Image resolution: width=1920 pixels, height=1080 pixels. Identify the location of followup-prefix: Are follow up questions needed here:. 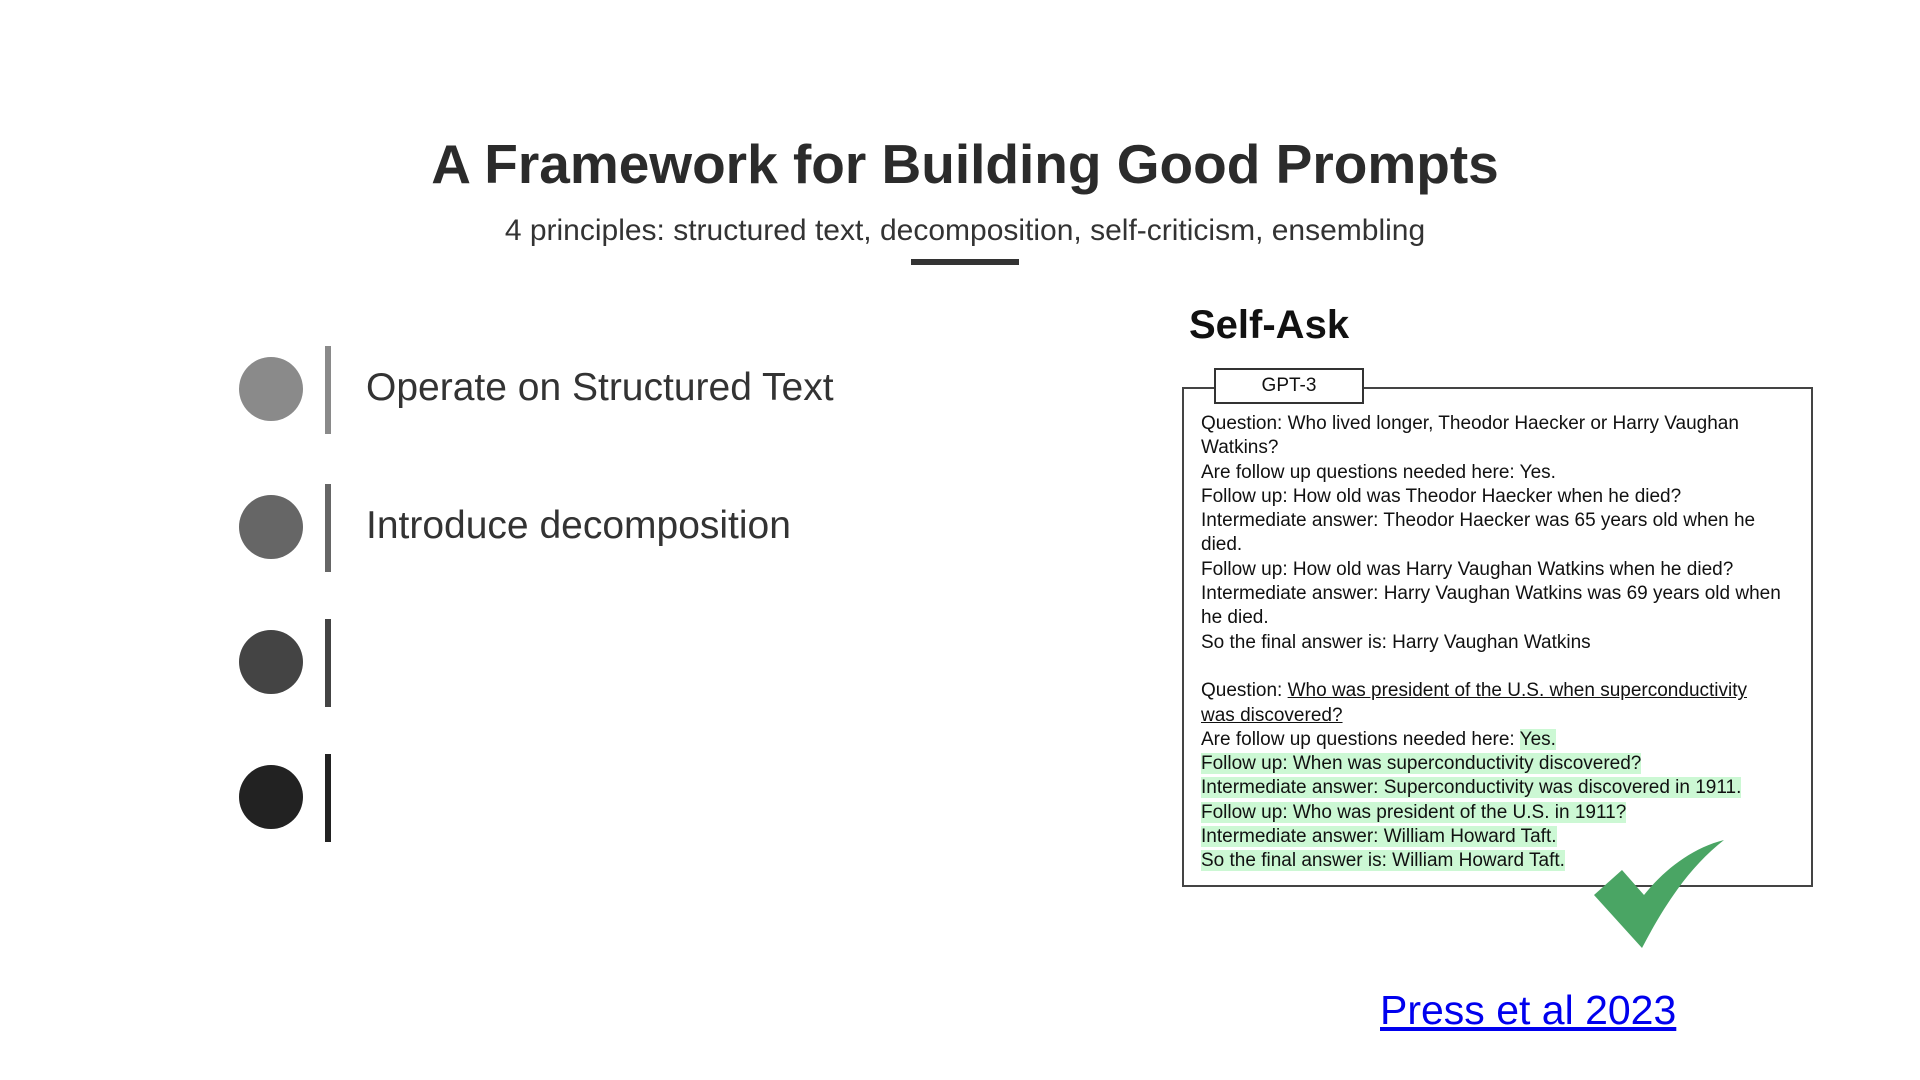
(1360, 739).